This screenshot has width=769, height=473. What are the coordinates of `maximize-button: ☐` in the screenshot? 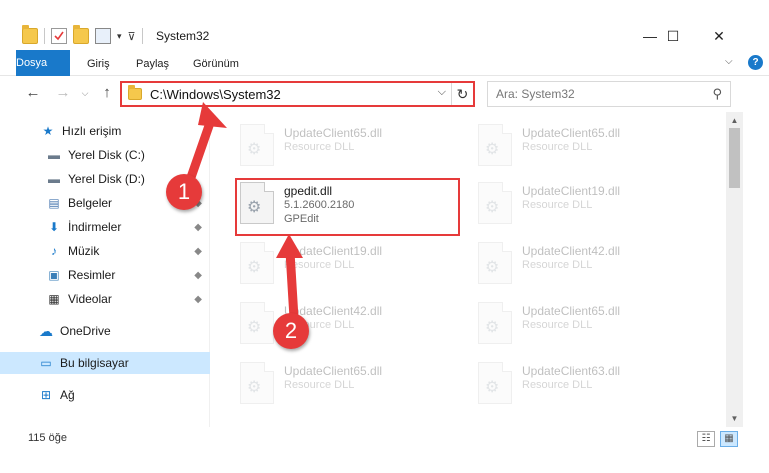 It's located at (673, 36).